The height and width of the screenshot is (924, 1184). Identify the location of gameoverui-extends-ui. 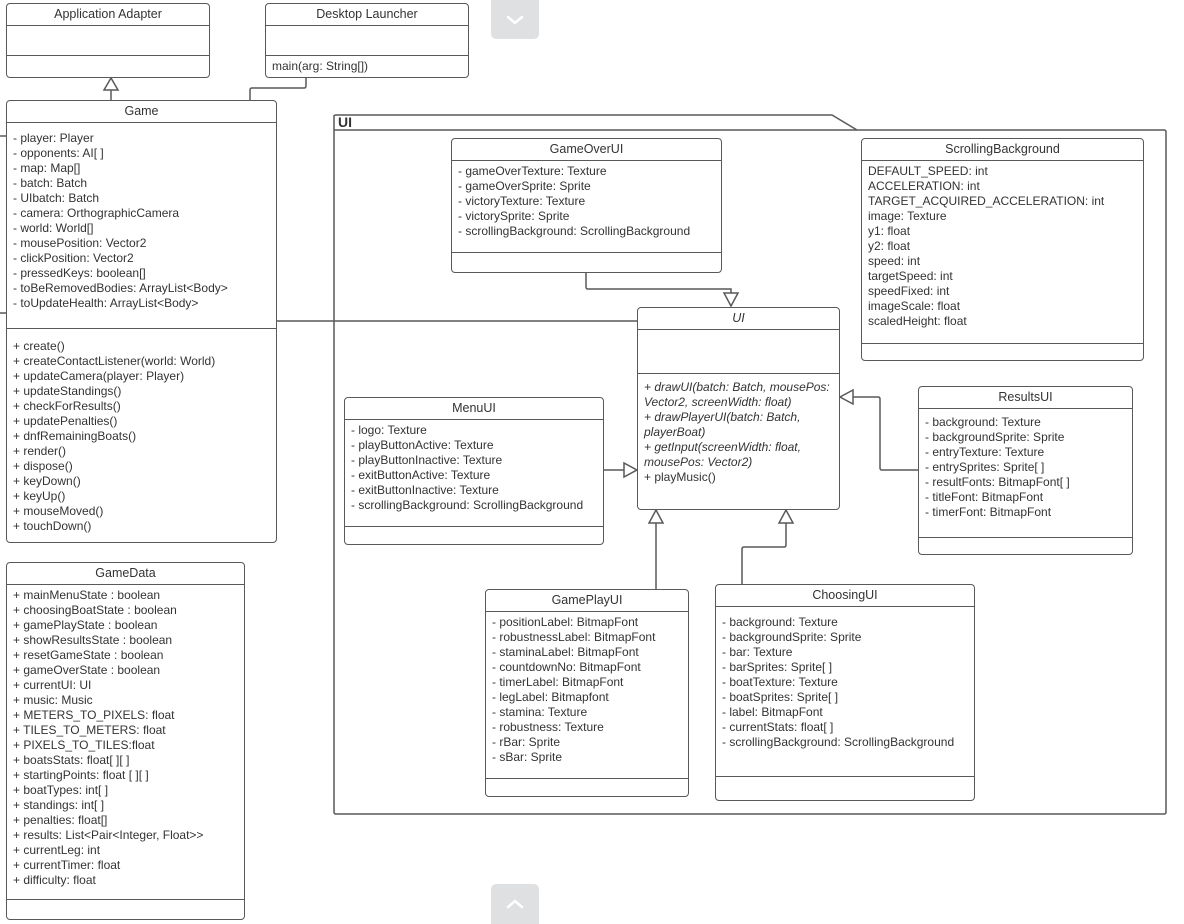
(658, 282).